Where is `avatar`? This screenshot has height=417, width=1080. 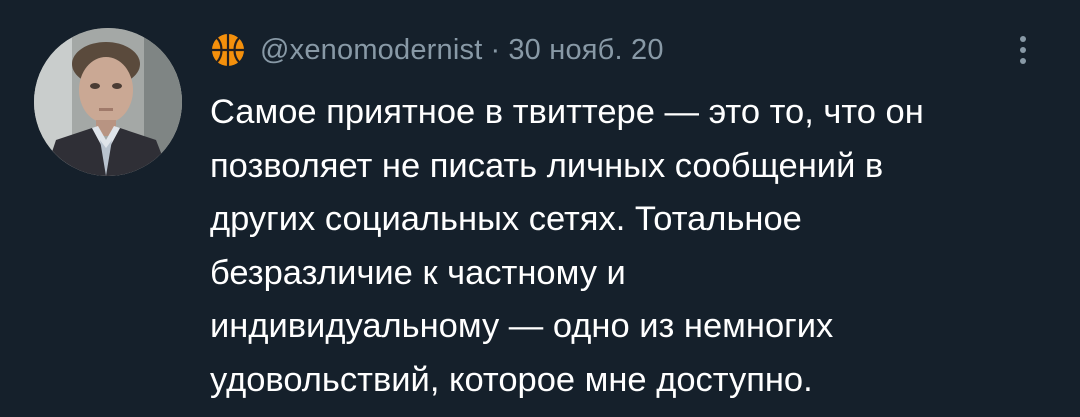
avatar is located at coordinates (108, 102).